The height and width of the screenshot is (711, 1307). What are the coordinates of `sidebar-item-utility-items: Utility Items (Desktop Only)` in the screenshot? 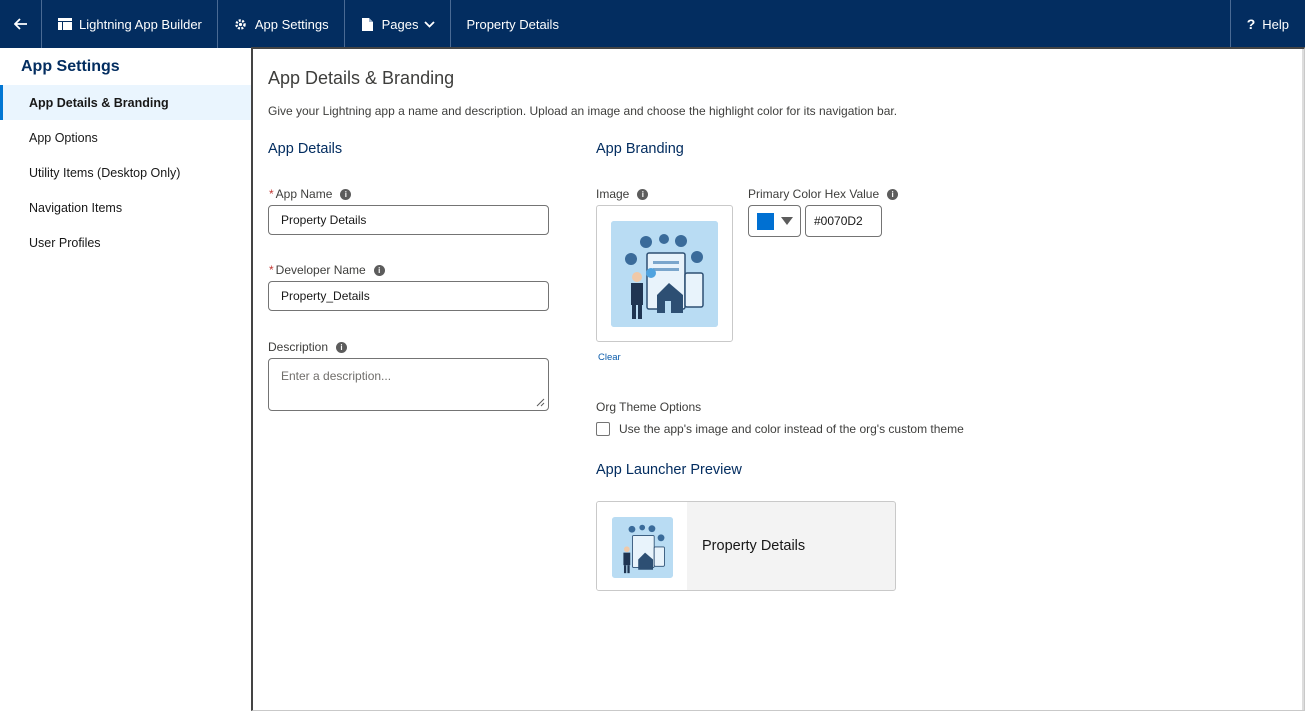 It's located at (125, 172).